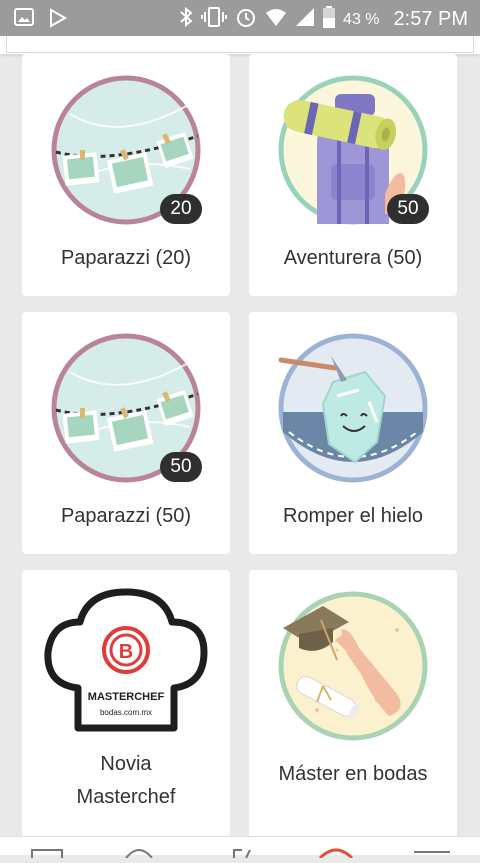  I want to click on bottom-navigation, so click(240, 848).